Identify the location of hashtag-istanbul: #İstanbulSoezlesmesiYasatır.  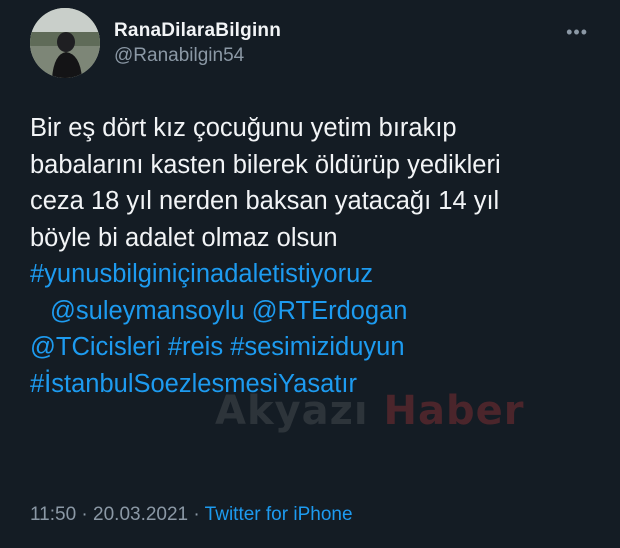
(193, 384).